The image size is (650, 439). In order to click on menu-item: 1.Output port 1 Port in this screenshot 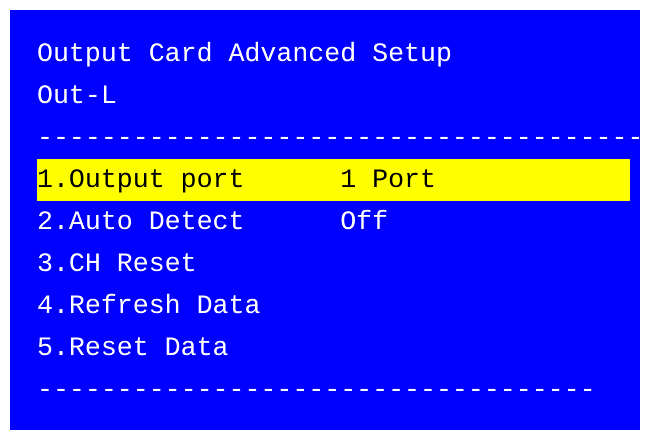, I will do `click(333, 180)`.